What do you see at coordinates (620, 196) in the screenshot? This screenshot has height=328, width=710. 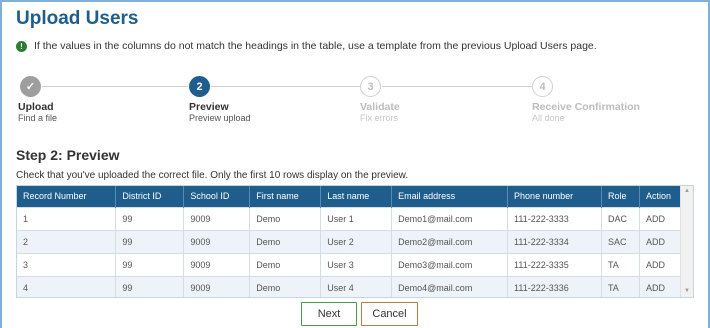 I see `column-header: Role` at bounding box center [620, 196].